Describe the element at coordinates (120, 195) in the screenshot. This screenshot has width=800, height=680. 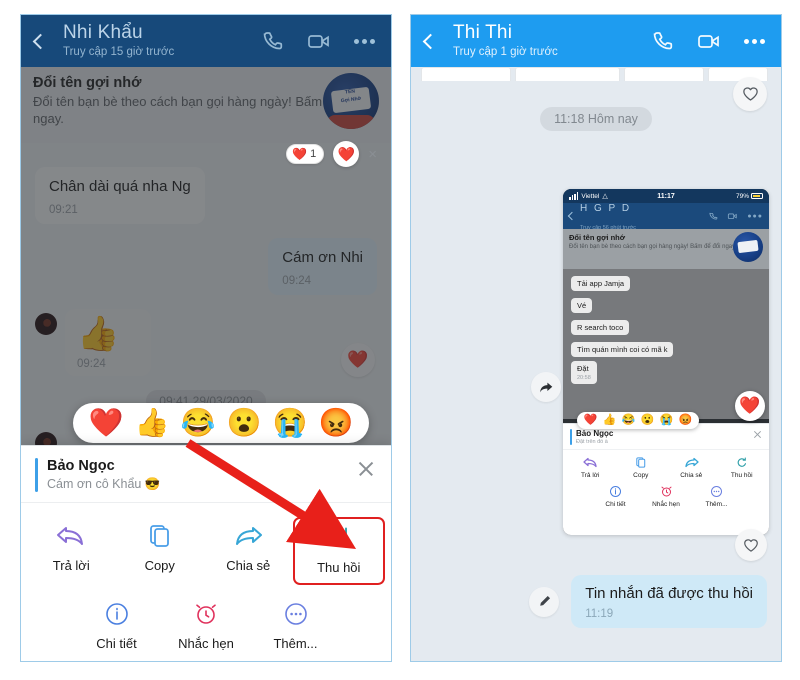
I see `message-bubble: Chân dài quá nha Ng 09:21` at that location.